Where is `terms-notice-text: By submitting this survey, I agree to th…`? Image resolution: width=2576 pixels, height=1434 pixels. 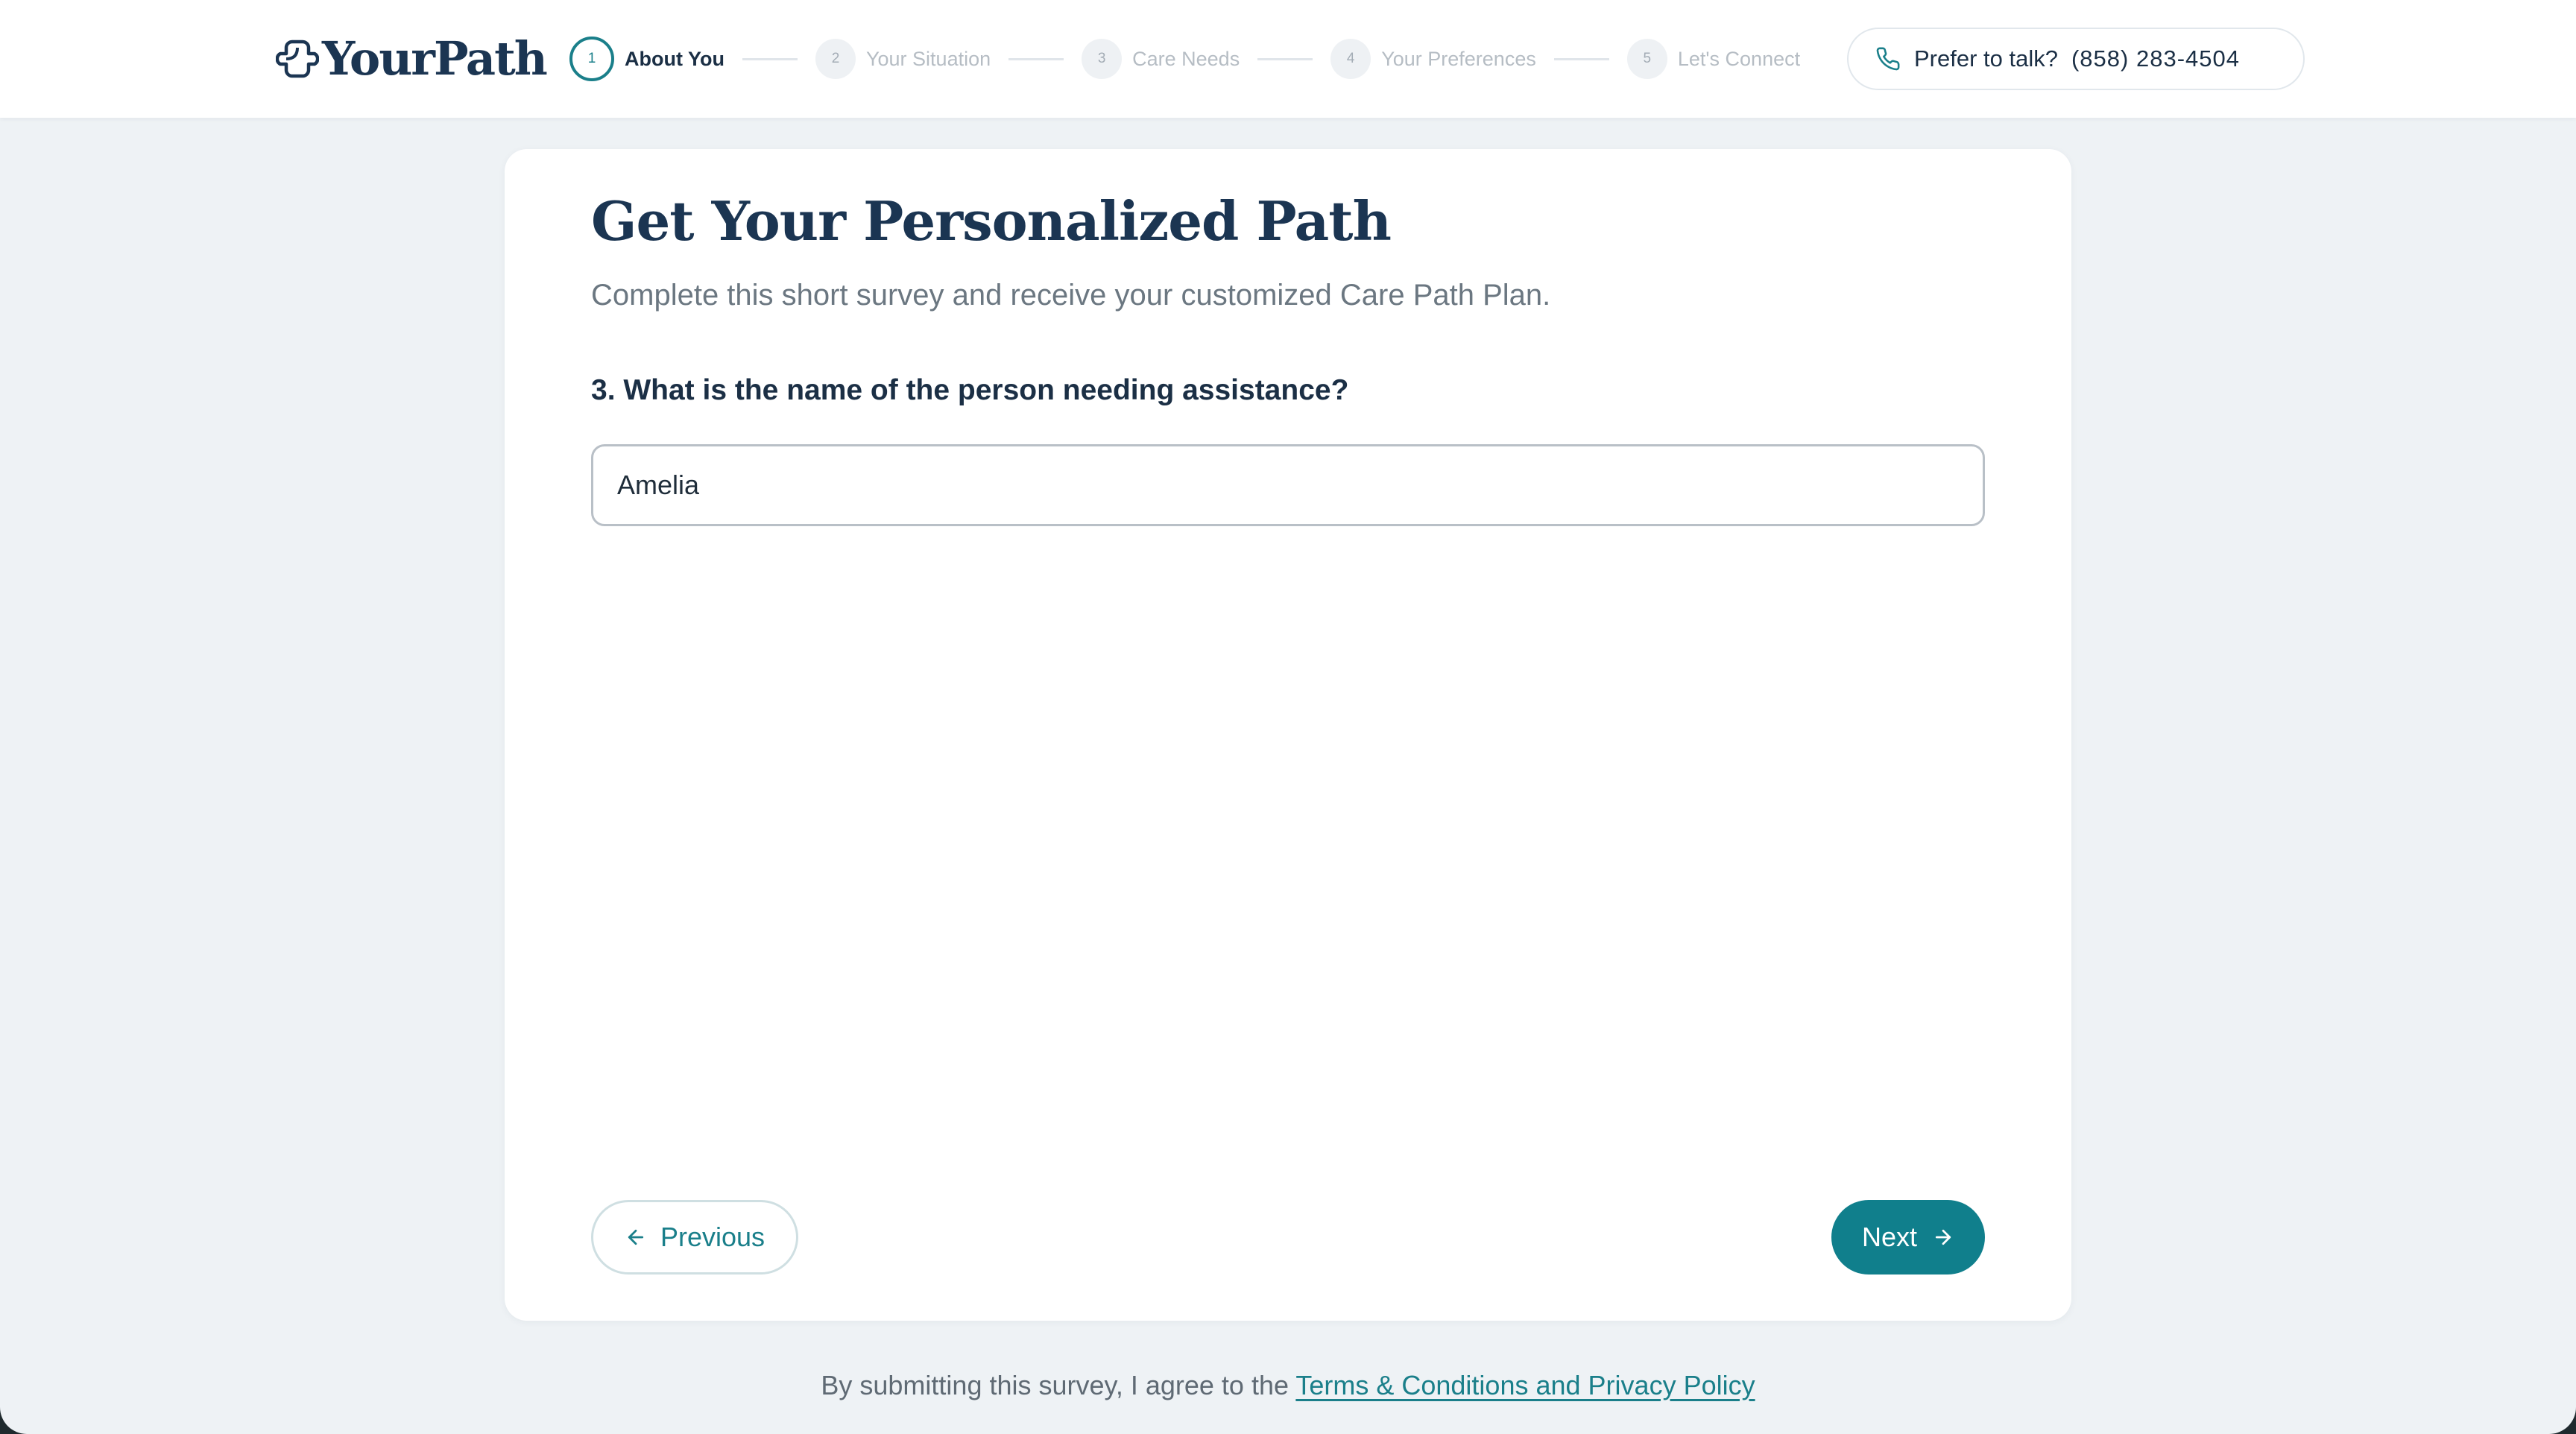 terms-notice-text: By submitting this survey, I agree to th… is located at coordinates (1058, 1385).